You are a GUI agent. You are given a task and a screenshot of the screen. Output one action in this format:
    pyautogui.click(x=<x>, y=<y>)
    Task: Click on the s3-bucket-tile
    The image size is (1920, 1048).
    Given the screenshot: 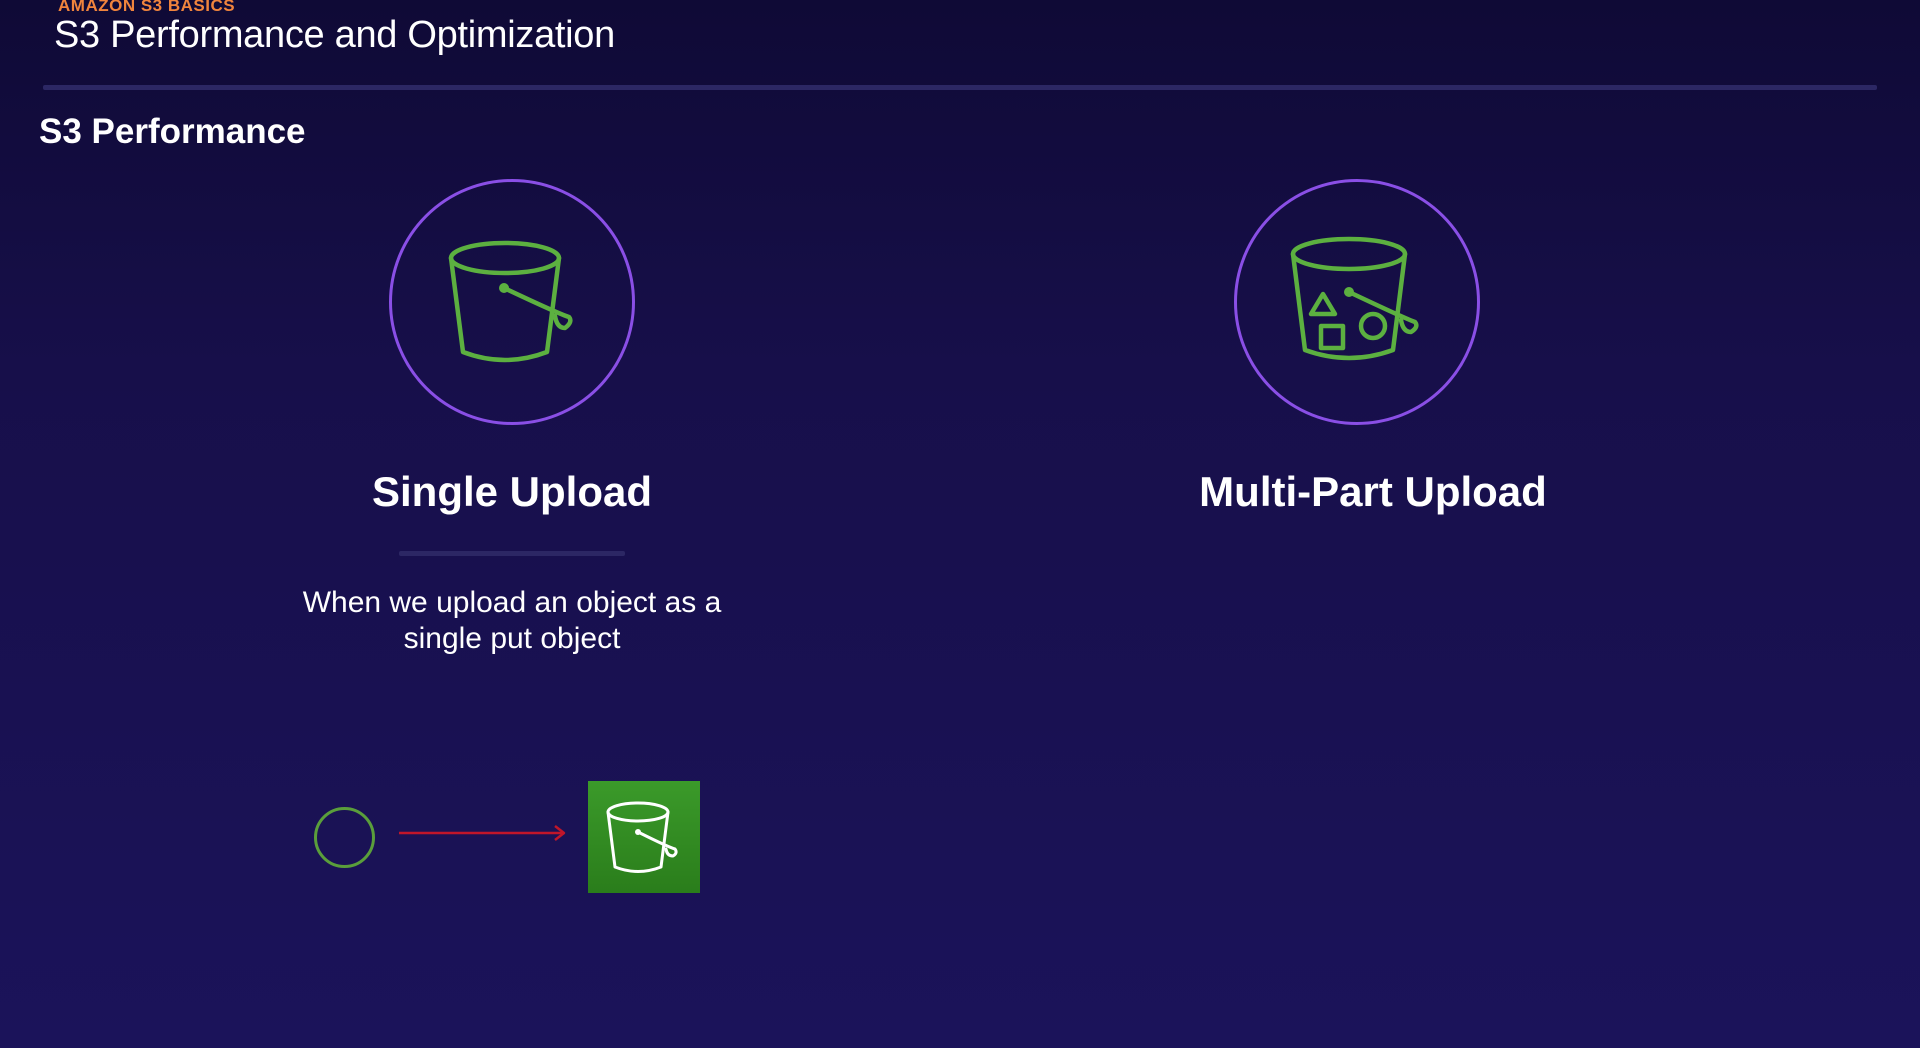 What is the action you would take?
    pyautogui.click(x=644, y=837)
    